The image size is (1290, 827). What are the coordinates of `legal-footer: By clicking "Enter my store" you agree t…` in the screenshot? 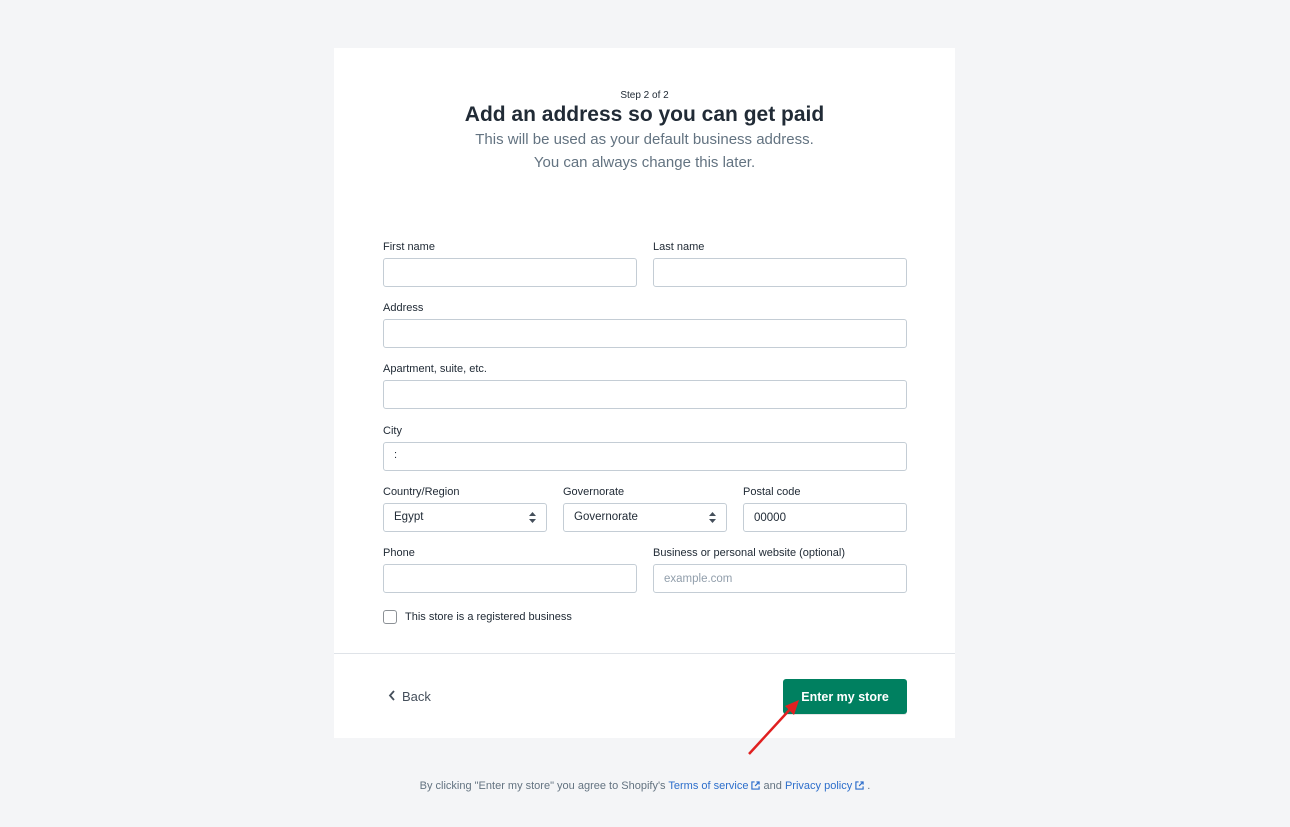 It's located at (645, 786).